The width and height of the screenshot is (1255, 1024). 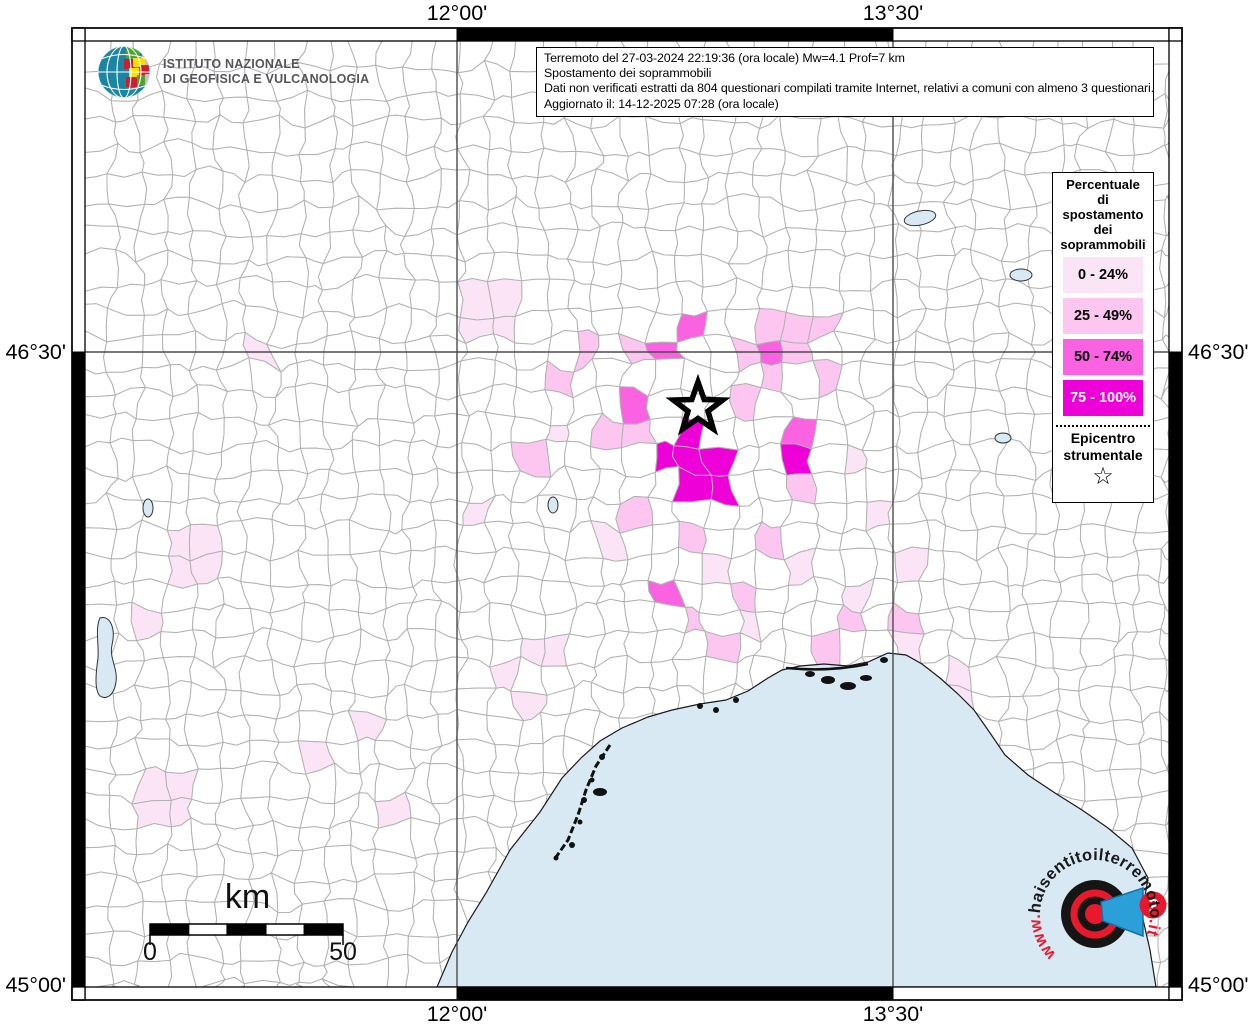 I want to click on legend-swatch-0-24: 0 - 24%, so click(x=1103, y=275).